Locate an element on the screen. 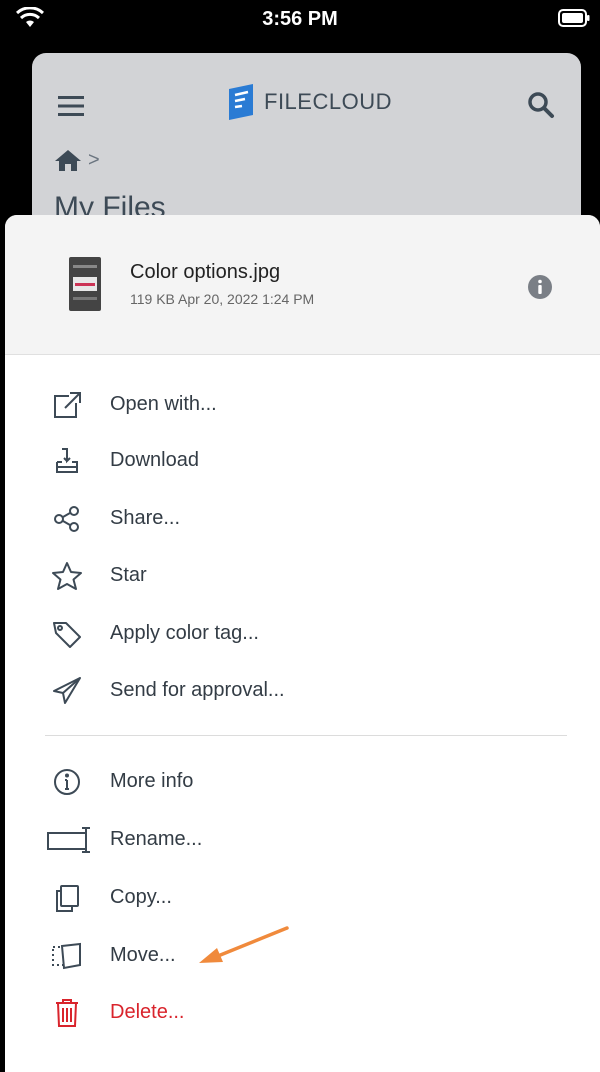 Image resolution: width=600 pixels, height=1072 pixels. menu-item-more-info: More info is located at coordinates (302, 782).